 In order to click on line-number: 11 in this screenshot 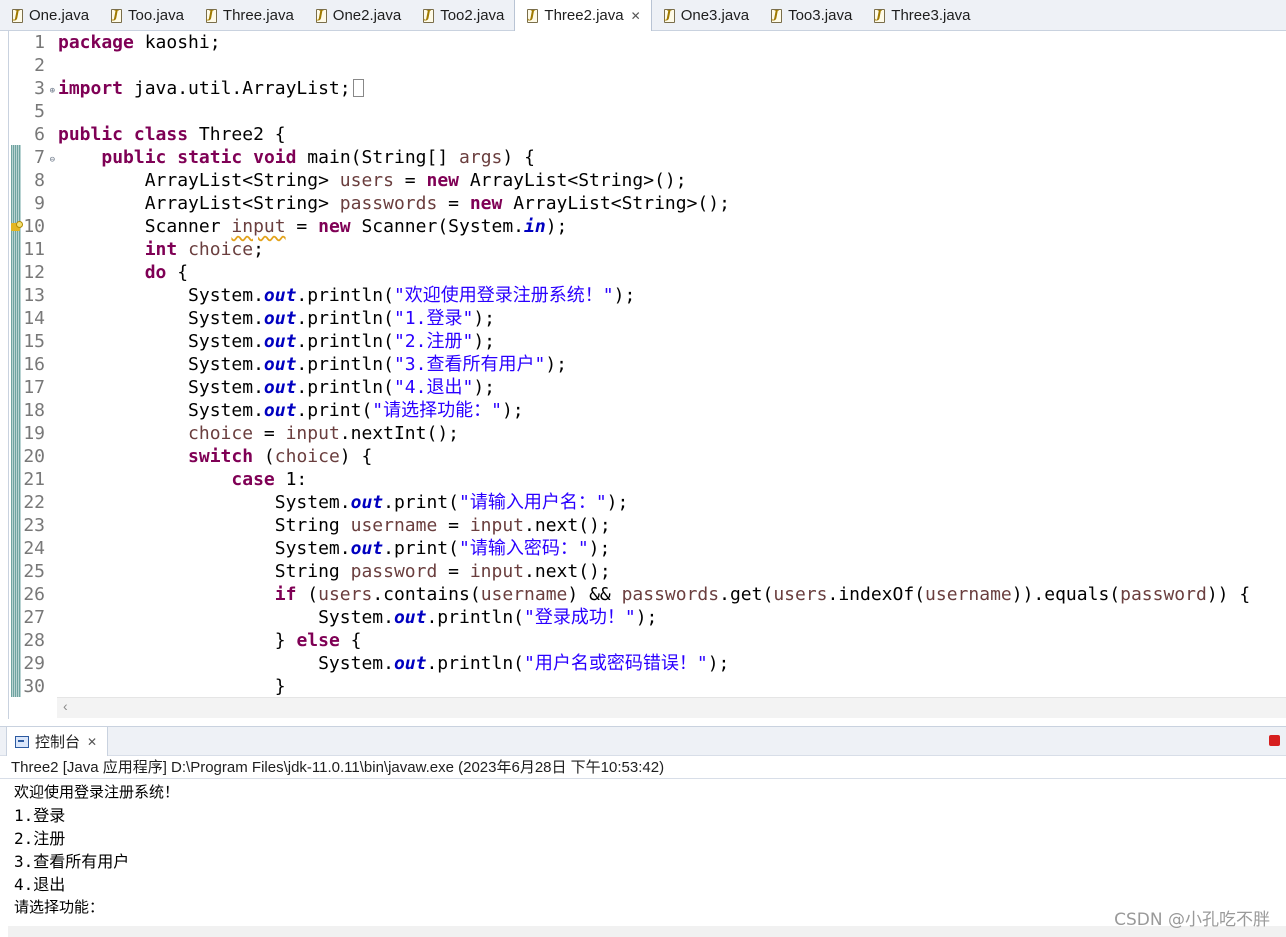, I will do `click(34, 249)`.